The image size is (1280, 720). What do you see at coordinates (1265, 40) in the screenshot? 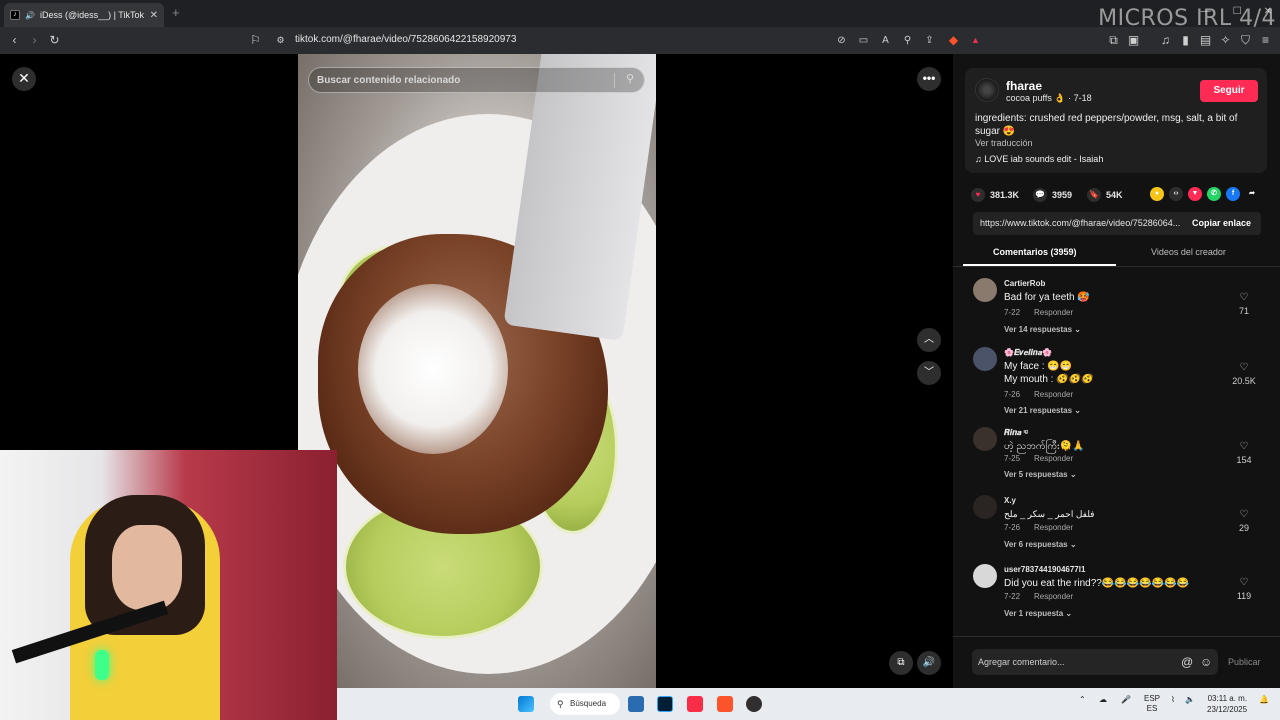
I see `menu-icon: ≡` at bounding box center [1265, 40].